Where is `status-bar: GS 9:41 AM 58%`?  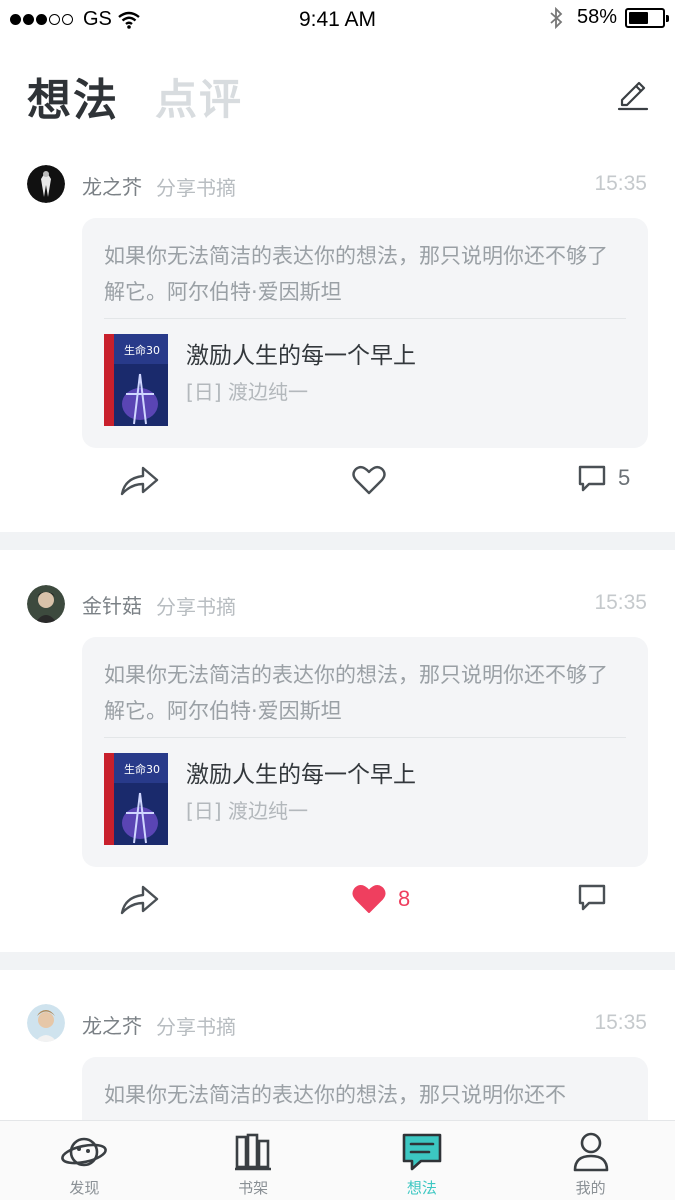
status-bar: GS 9:41 AM 58% is located at coordinates (337, 20).